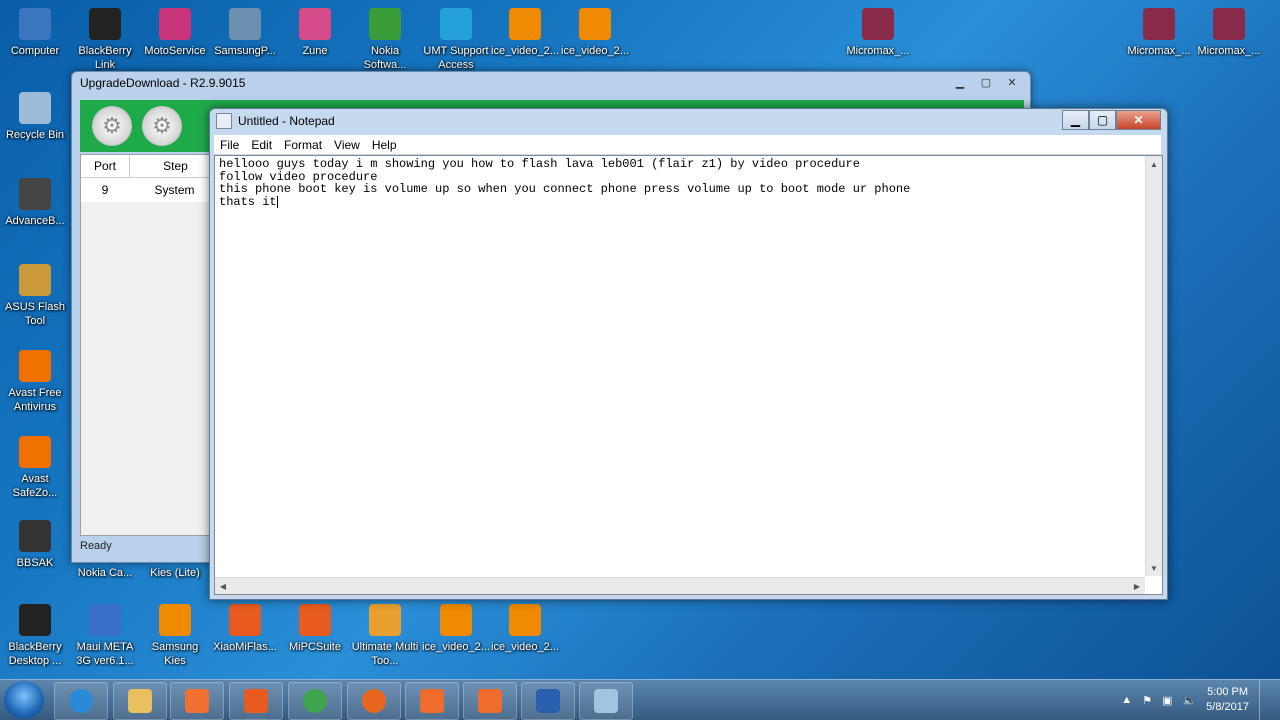 This screenshot has width=1280, height=720. What do you see at coordinates (105, 40) in the screenshot?
I see `desktop-icon-icons_top-1: BlackBerry Link` at bounding box center [105, 40].